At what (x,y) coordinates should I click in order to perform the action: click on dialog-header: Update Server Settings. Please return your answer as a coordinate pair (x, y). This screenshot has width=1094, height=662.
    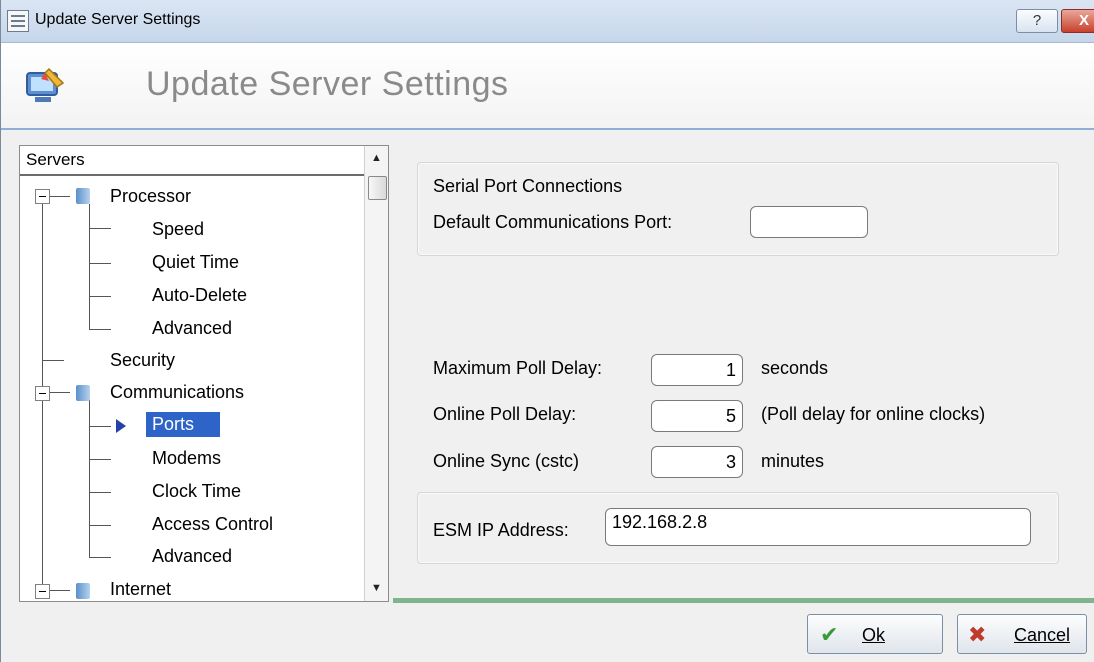
    Looking at the image, I should click on (547, 86).